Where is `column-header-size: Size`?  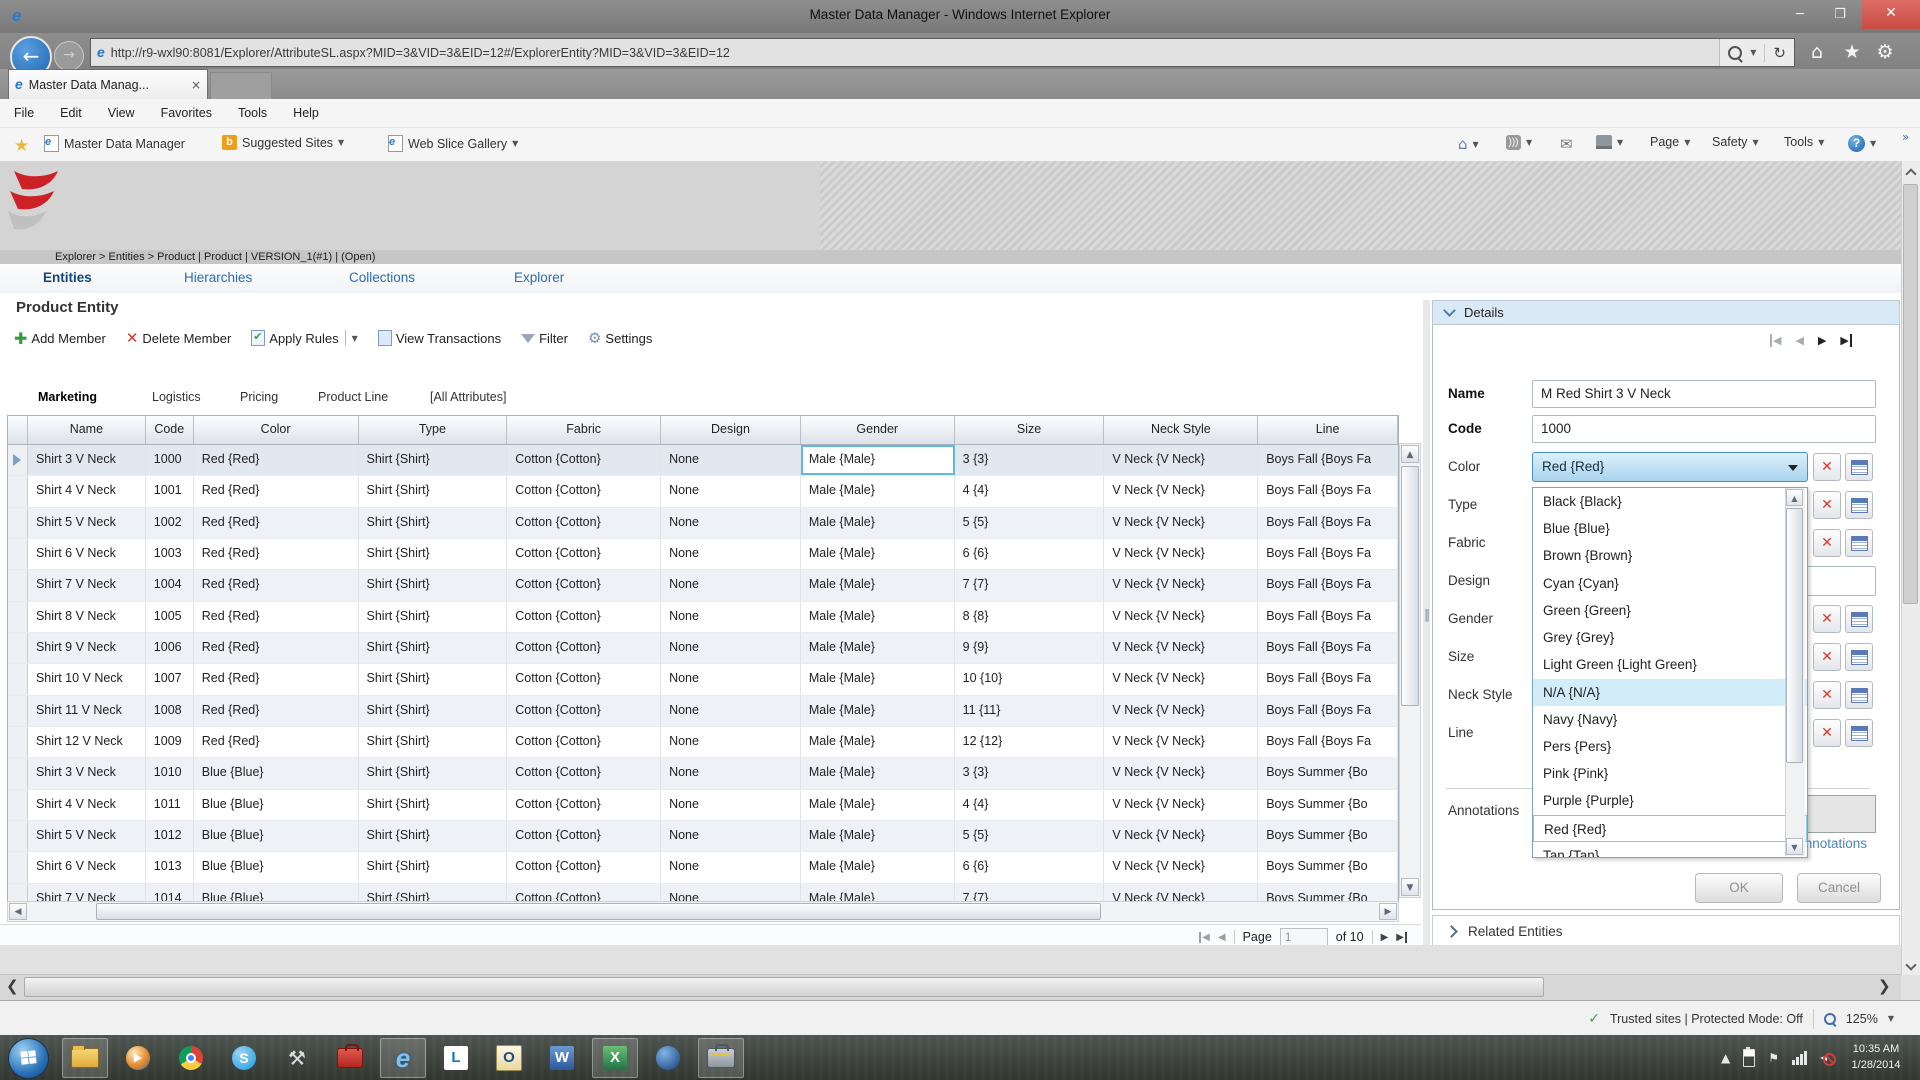
column-header-size: Size is located at coordinates (1030, 430).